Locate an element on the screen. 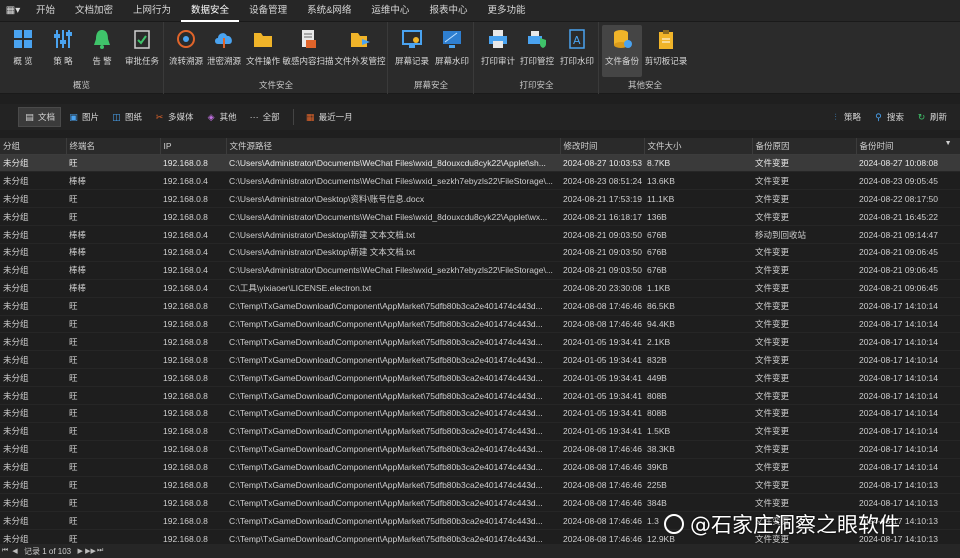 The image size is (960, 558). cell-modified-time: 2024-08-08 17:46:46 is located at coordinates (602, 449).